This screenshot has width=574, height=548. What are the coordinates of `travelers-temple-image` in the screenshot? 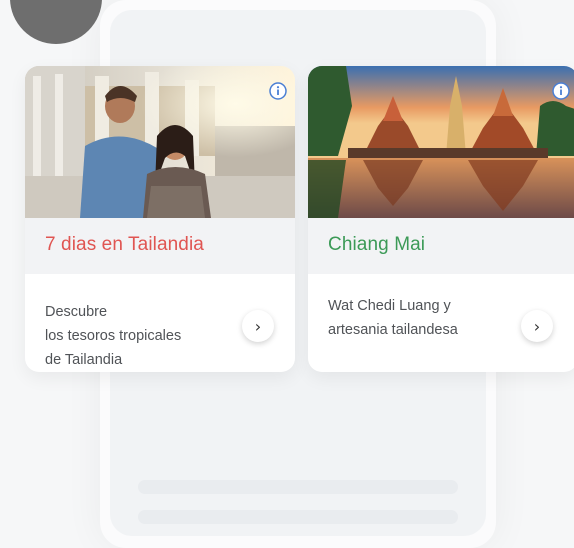 It's located at (160, 142).